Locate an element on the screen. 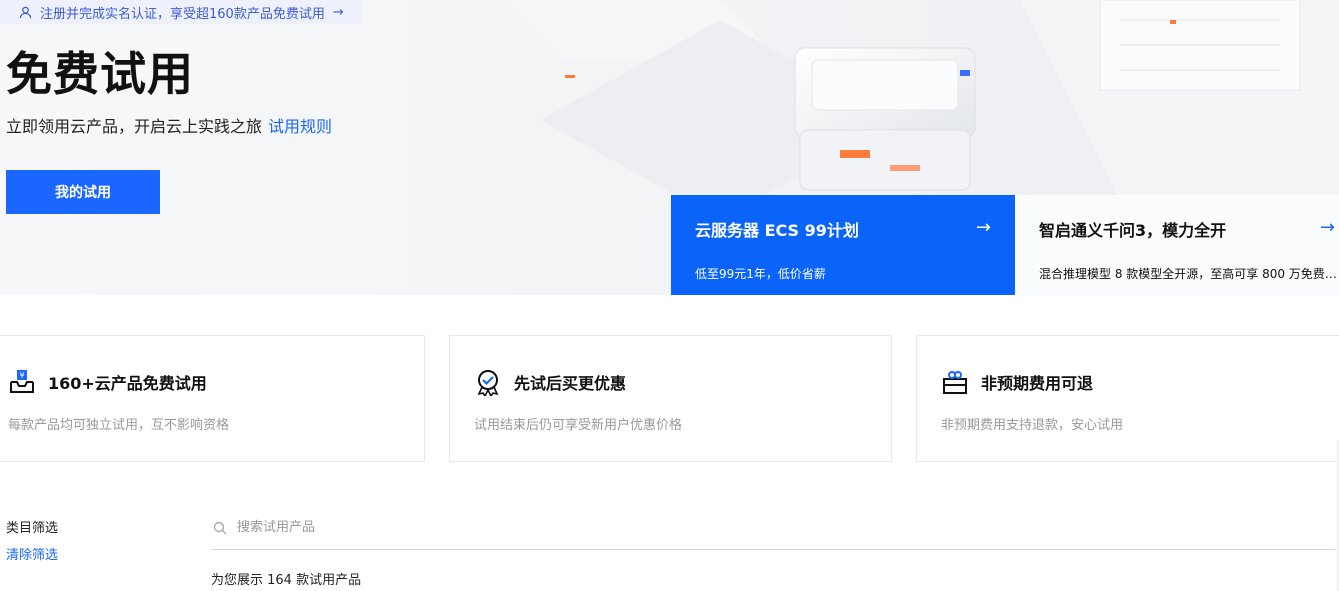  download-box-icon: ¥ is located at coordinates (22, 382).